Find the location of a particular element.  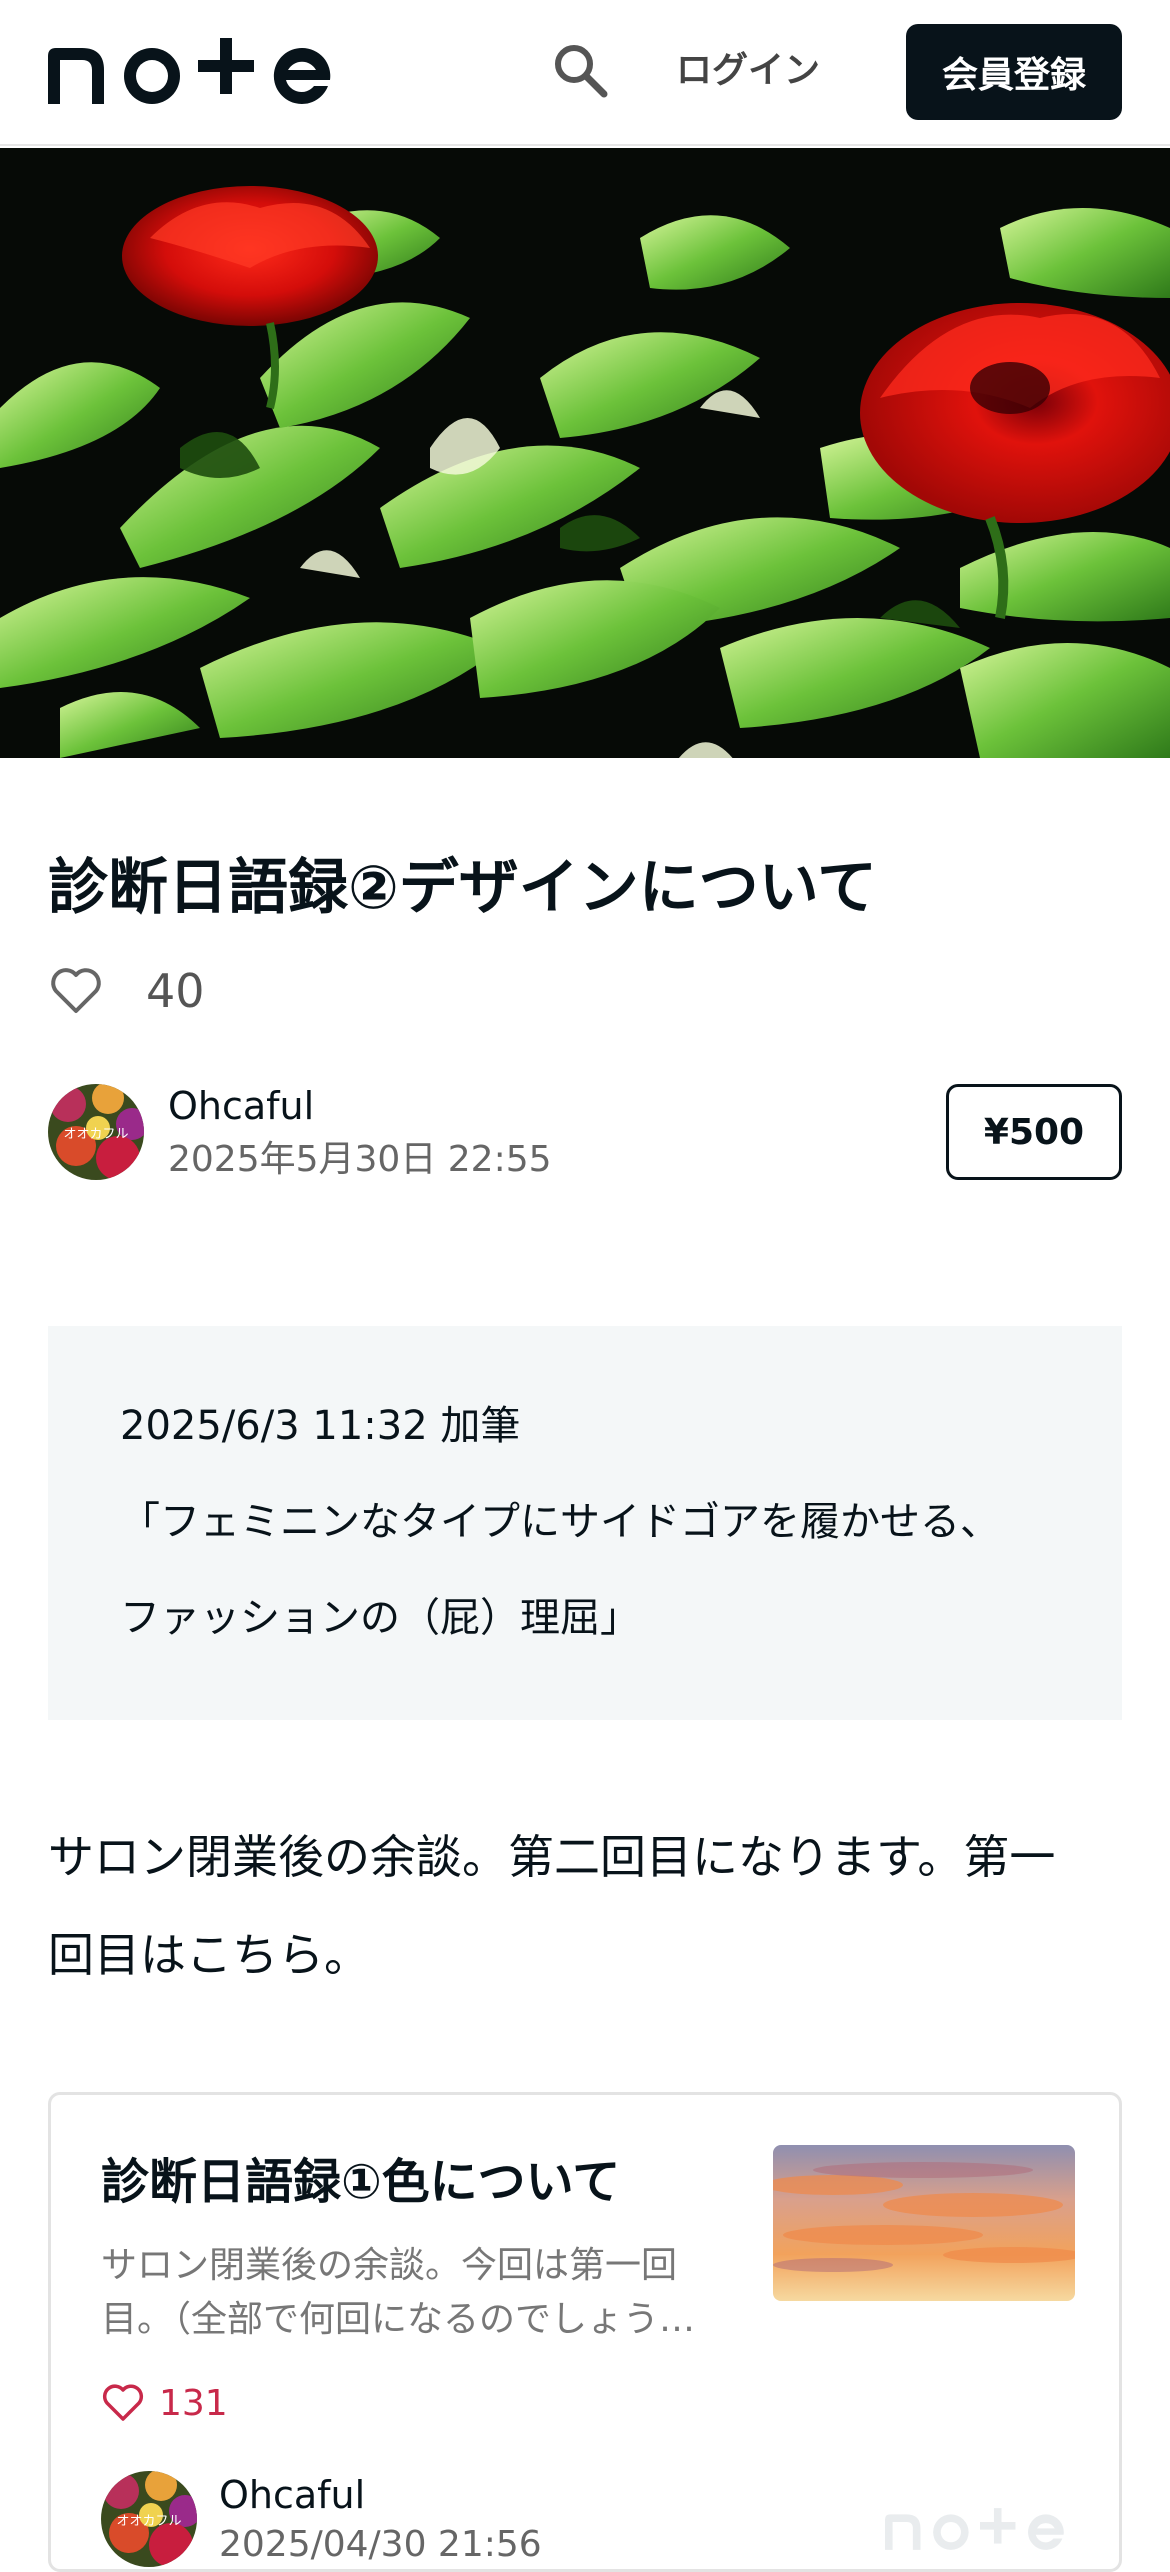

notice-line: 「フェミニンなタイプにサイドゴアを履かせる、 is located at coordinates (560, 1522).